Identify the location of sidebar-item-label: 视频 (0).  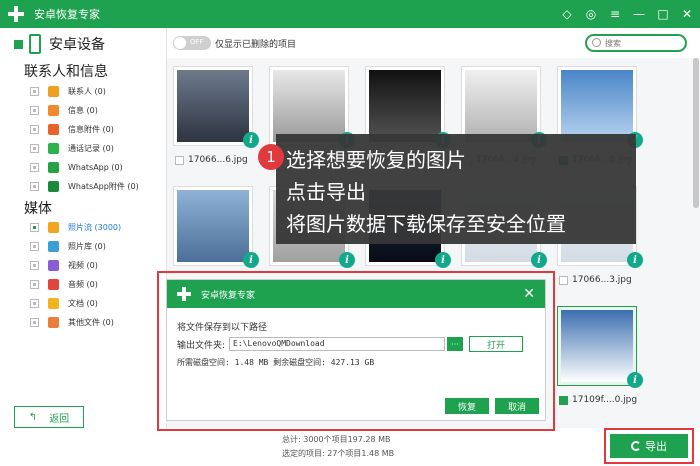
(83, 265).